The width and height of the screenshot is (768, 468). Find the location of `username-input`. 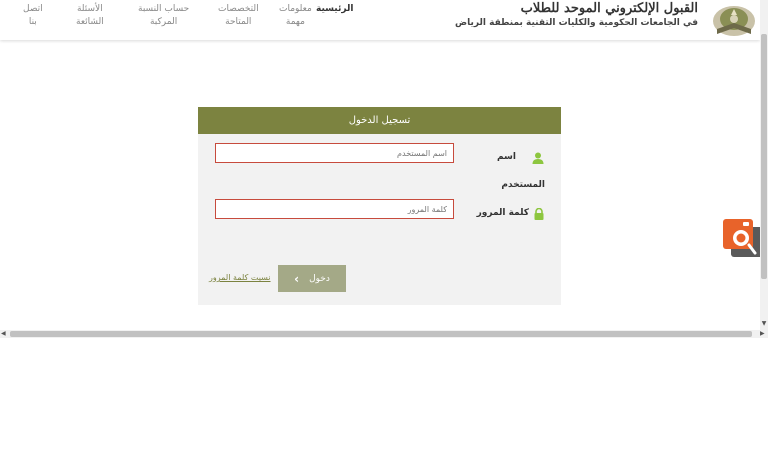

username-input is located at coordinates (334, 153).